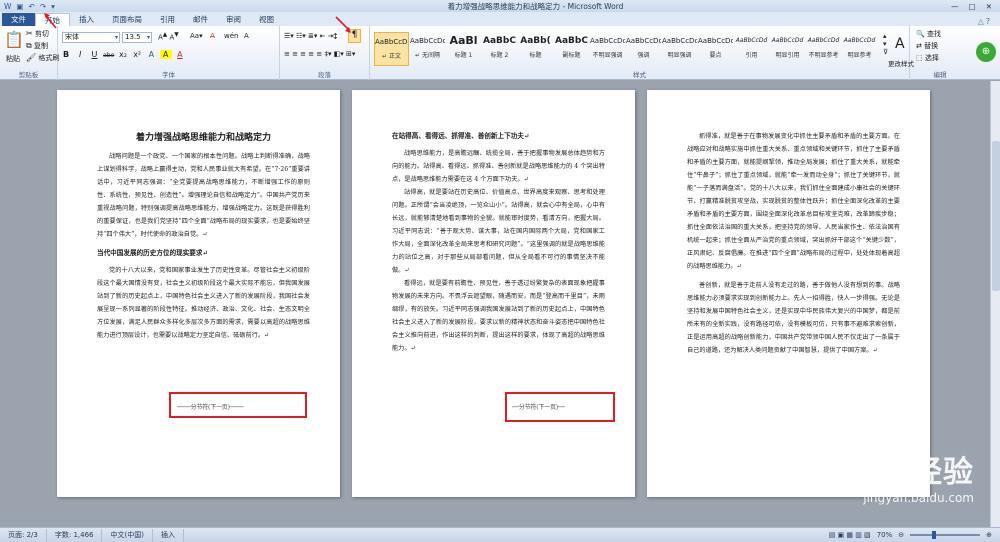 The height and width of the screenshot is (542, 1000). I want to click on cut-button: ✂ 剪切, so click(37, 34).